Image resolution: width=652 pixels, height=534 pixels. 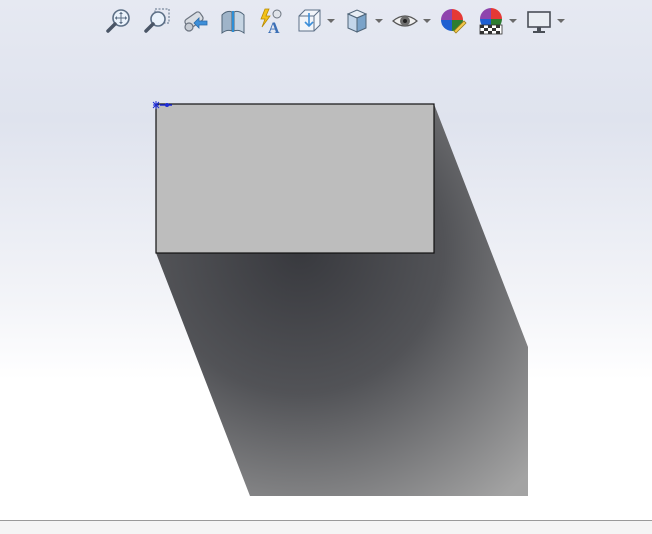 I want to click on view-orientation-icon, so click(x=309, y=20).